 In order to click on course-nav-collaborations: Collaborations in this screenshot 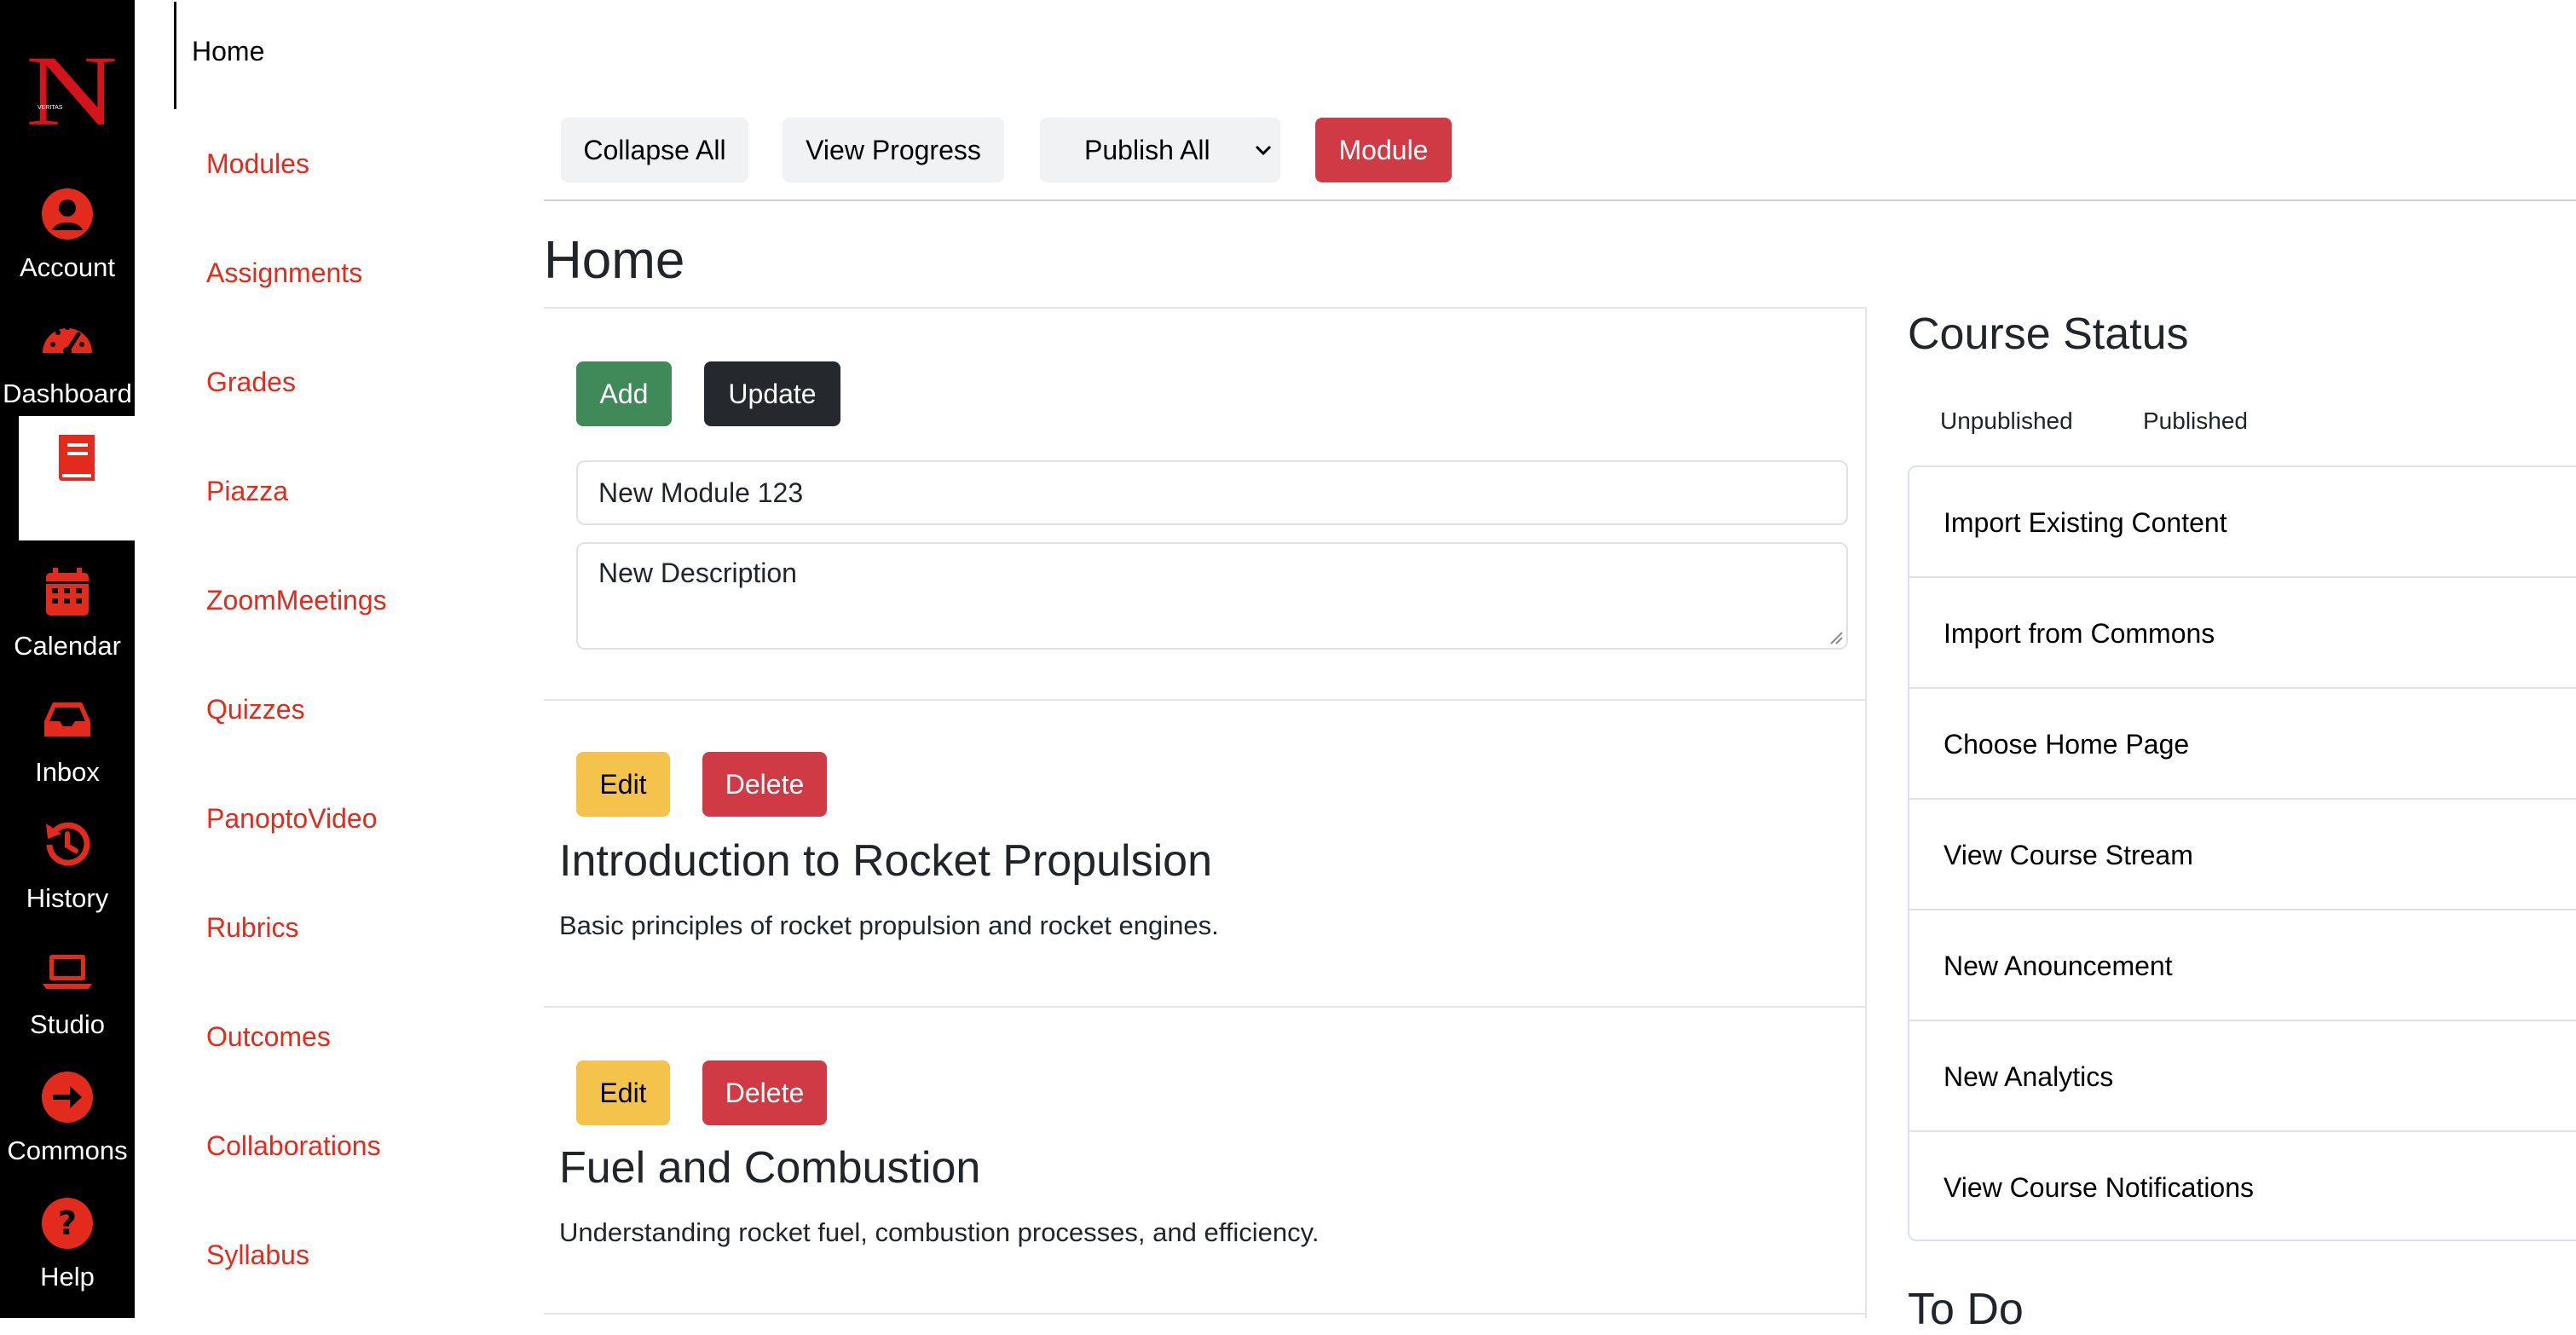, I will do `click(293, 1146)`.